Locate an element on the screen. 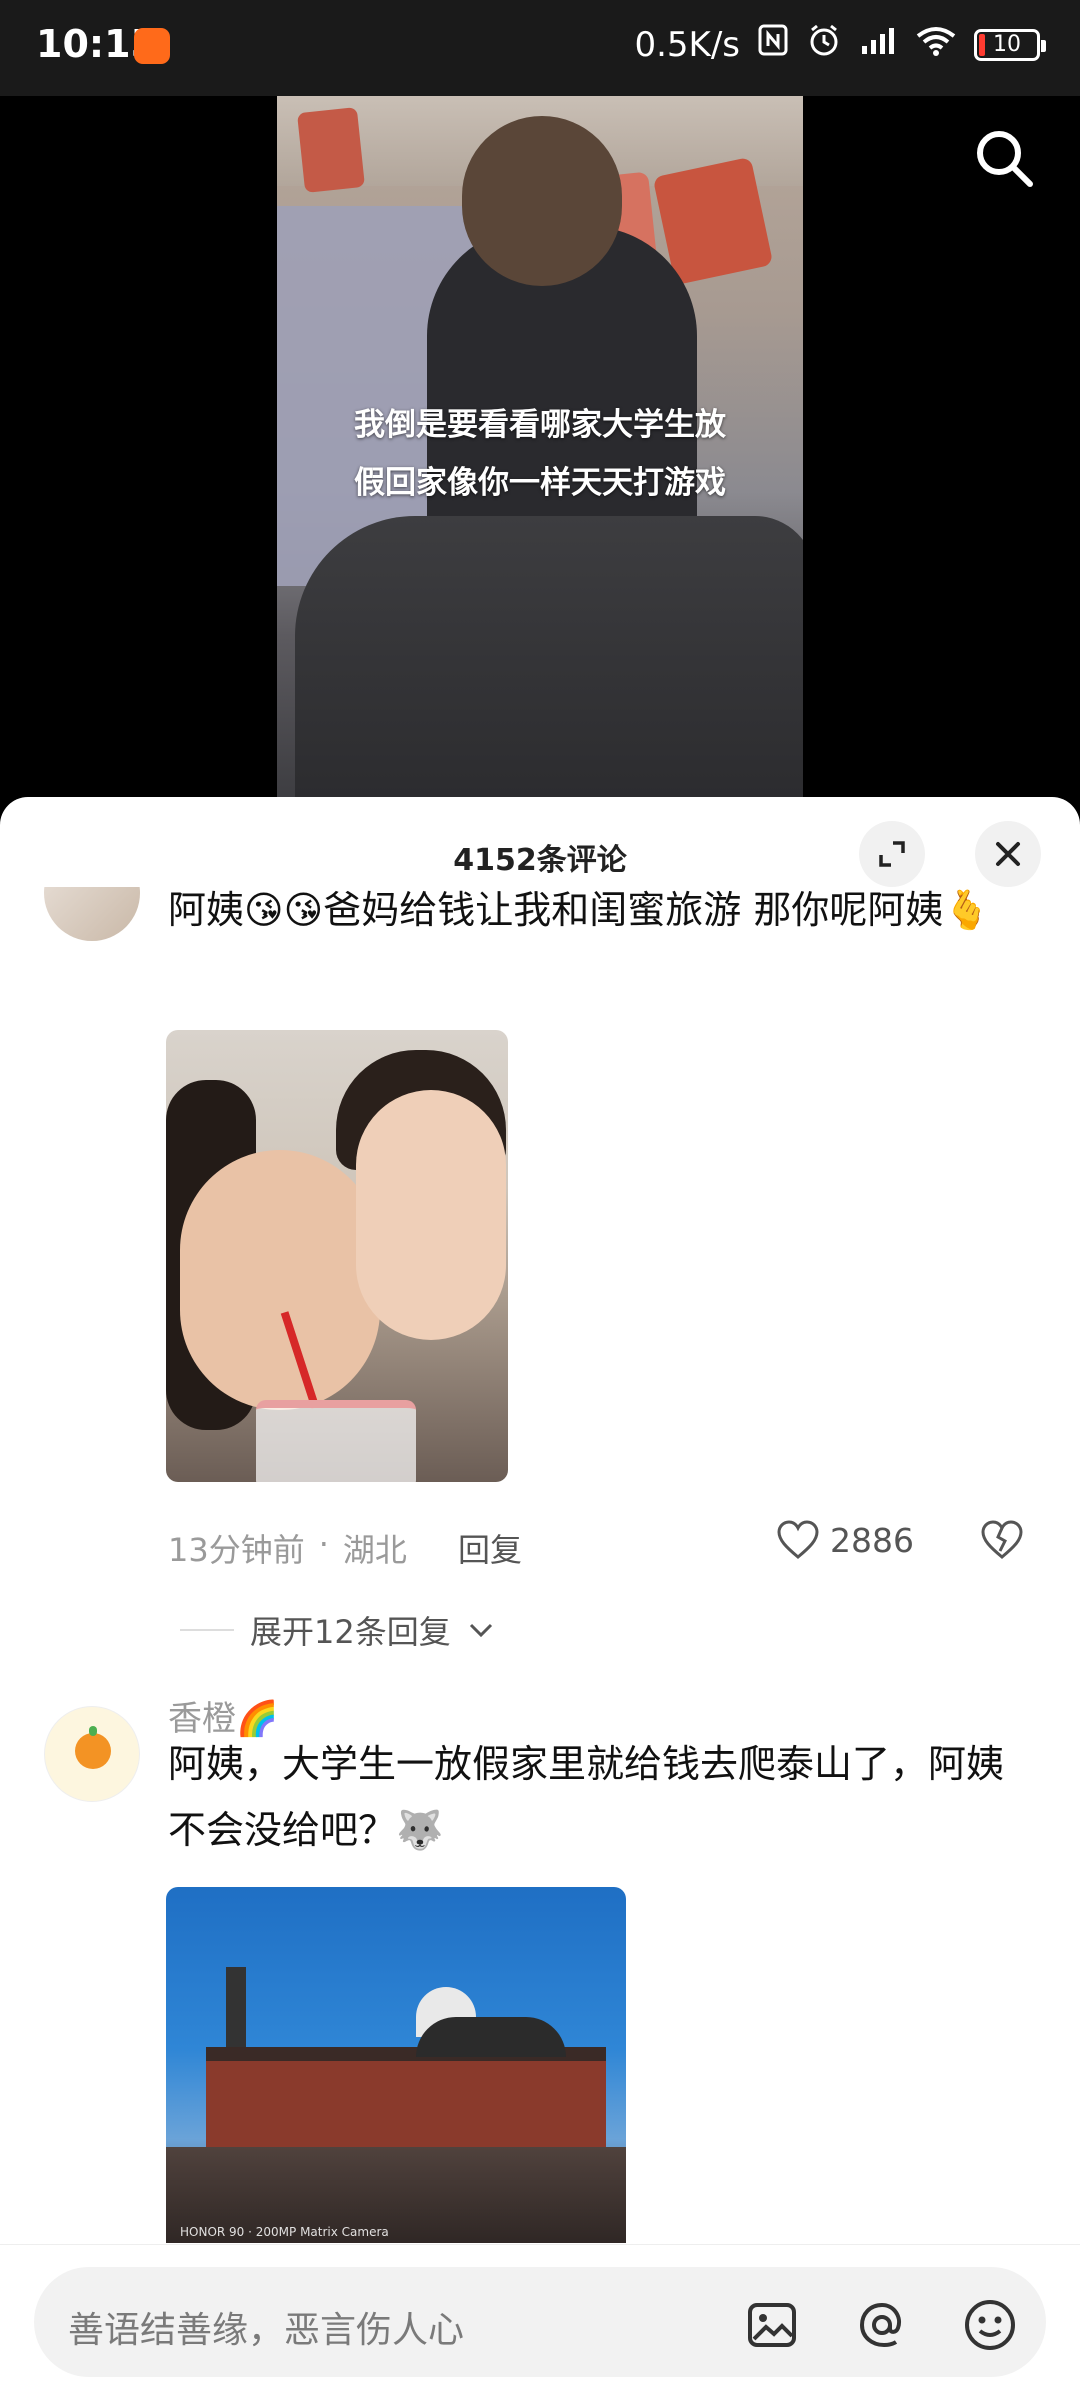 This screenshot has height=2400, width=1080. nfc-icon is located at coordinates (773, 44).